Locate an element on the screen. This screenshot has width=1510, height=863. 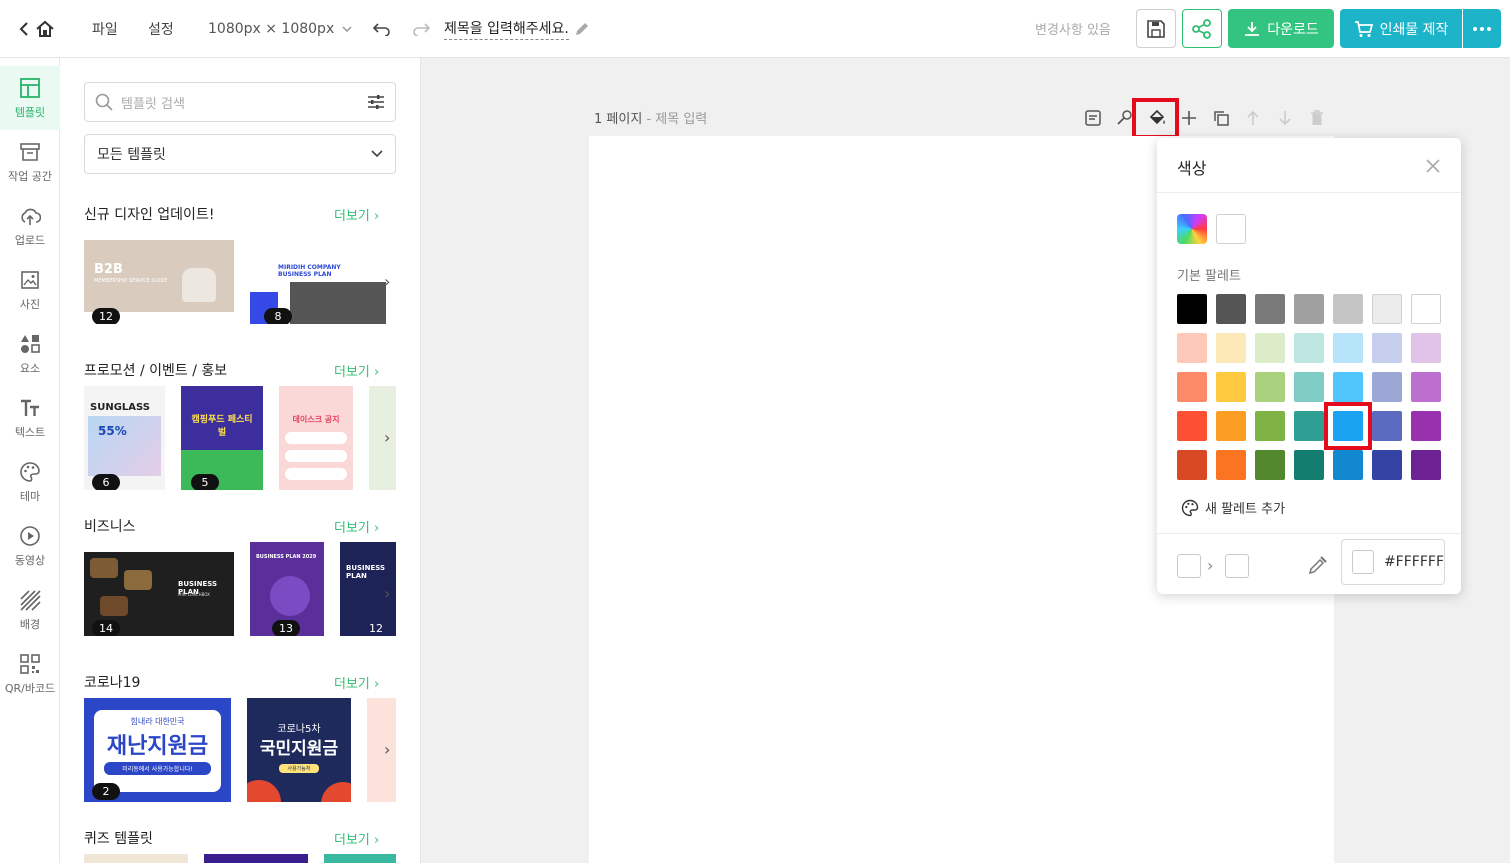
rail-item-elements: 요소 is located at coordinates (30, 354).